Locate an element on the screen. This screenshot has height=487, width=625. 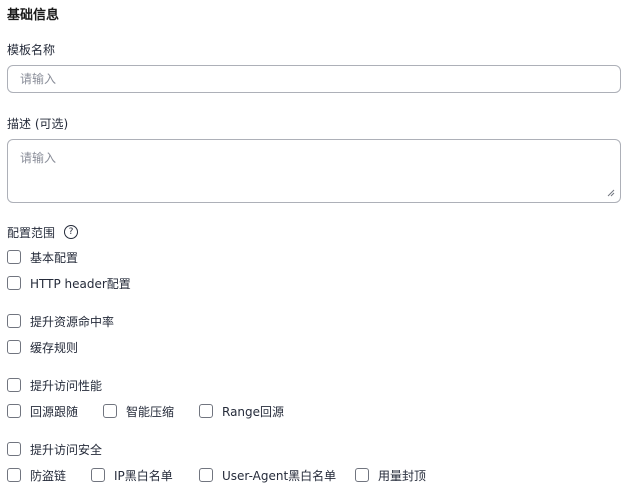
checkbox-origin-follow: 回源跟随 is located at coordinates (42, 411).